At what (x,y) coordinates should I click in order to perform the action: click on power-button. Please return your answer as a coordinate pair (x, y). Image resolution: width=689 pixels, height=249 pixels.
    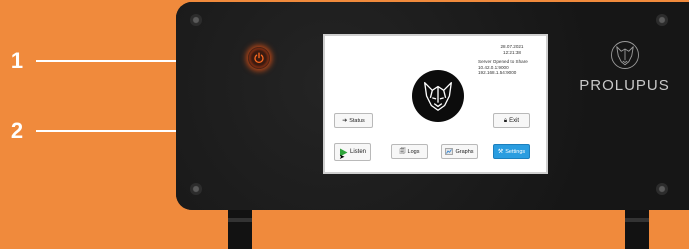
    Looking at the image, I should click on (259, 58).